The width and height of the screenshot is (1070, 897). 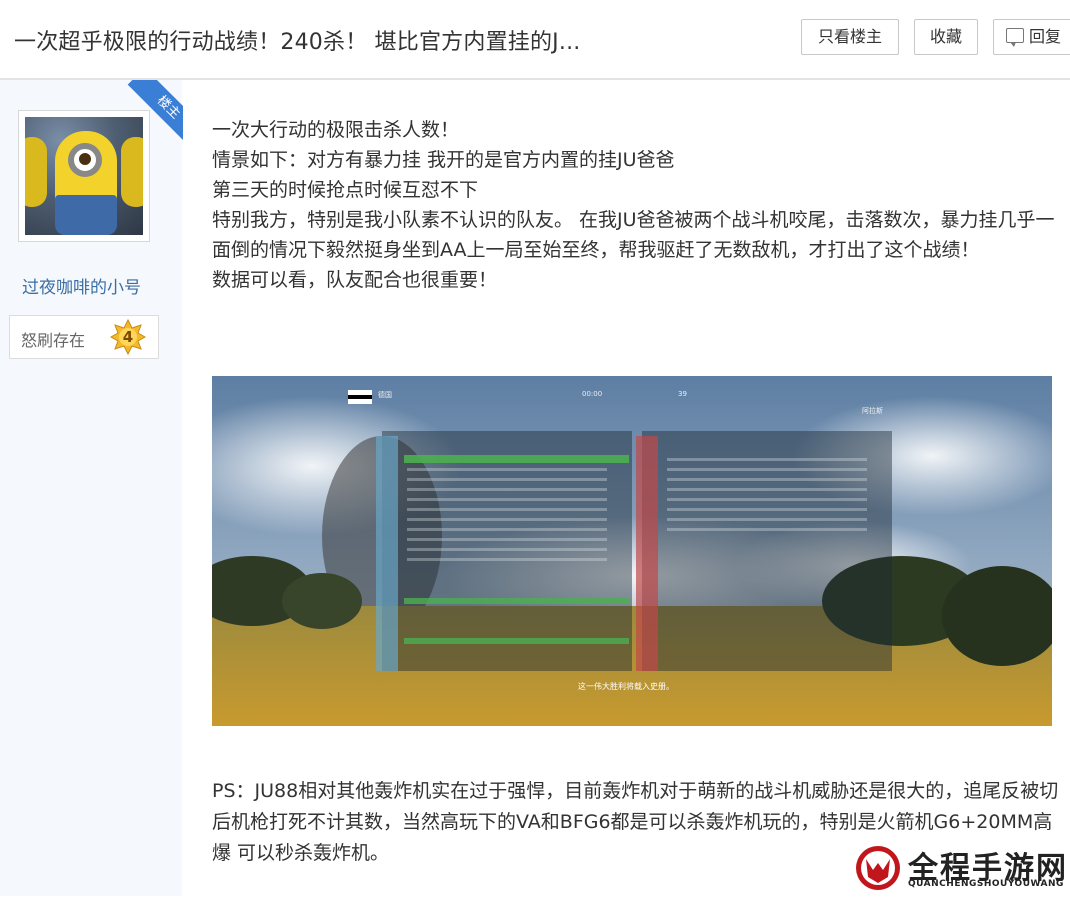 What do you see at coordinates (336, 130) in the screenshot?
I see `post-line-1: 一次大行动的极限击杀人数！` at bounding box center [336, 130].